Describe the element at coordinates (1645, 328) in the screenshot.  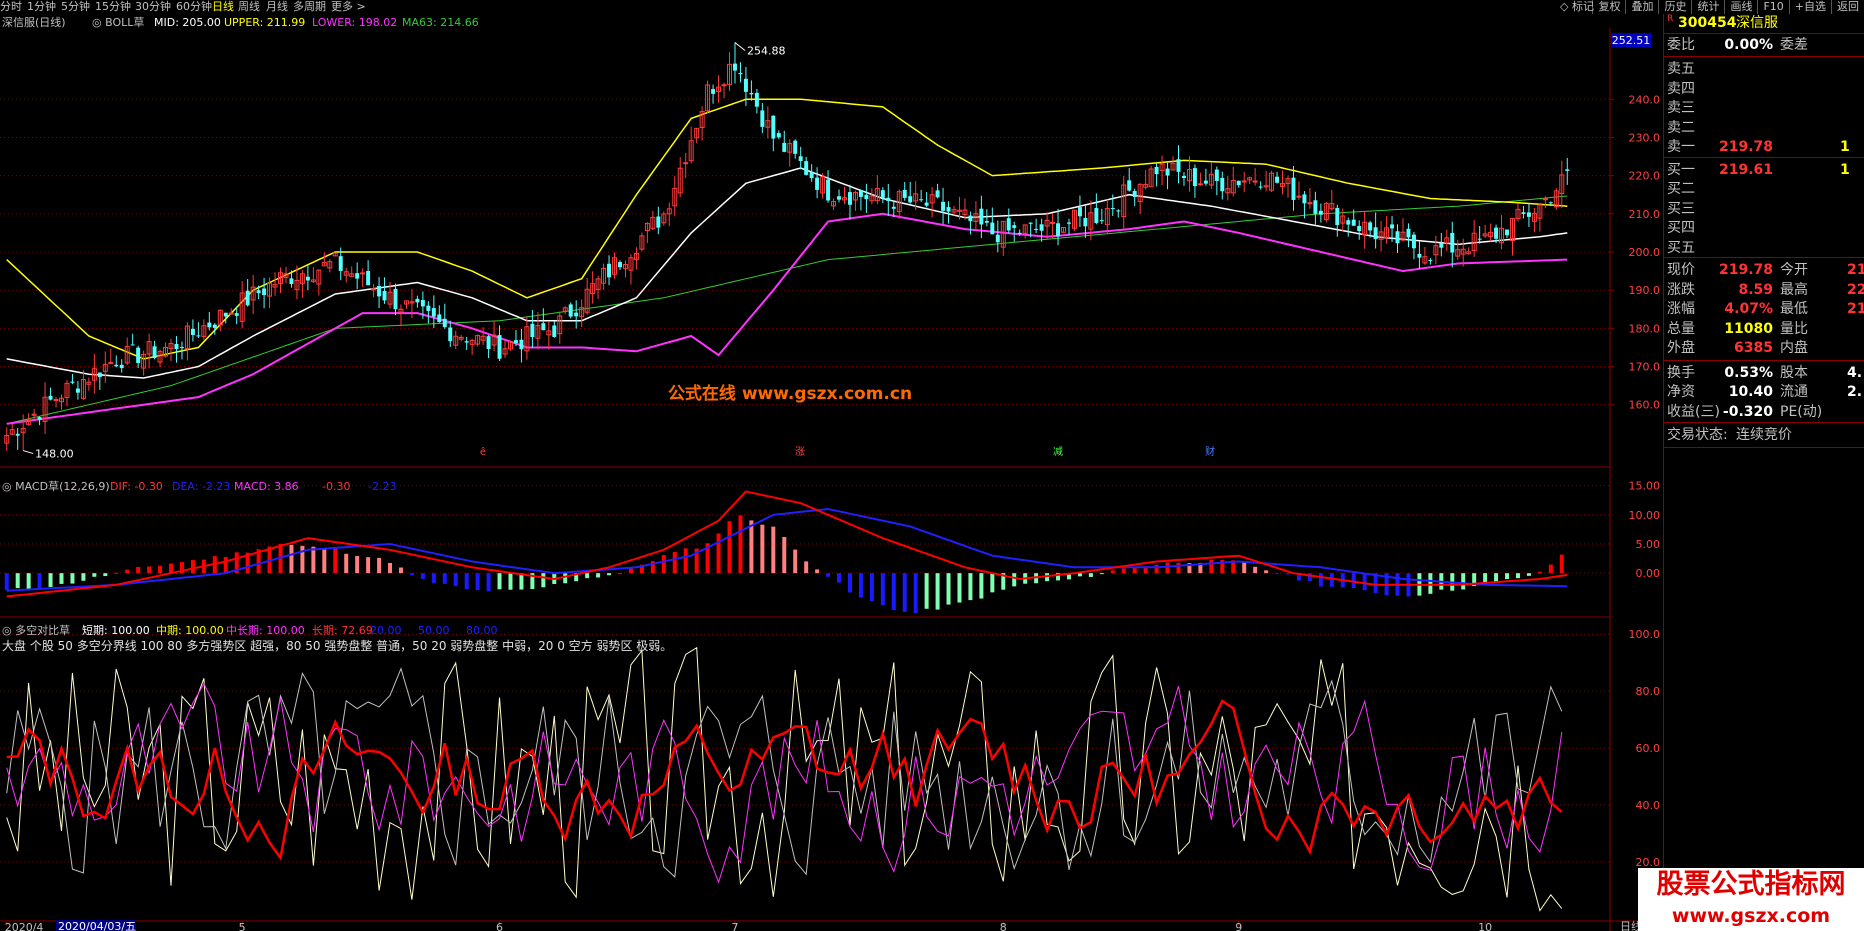
I see `price-tick-label-180: 180.0` at that location.